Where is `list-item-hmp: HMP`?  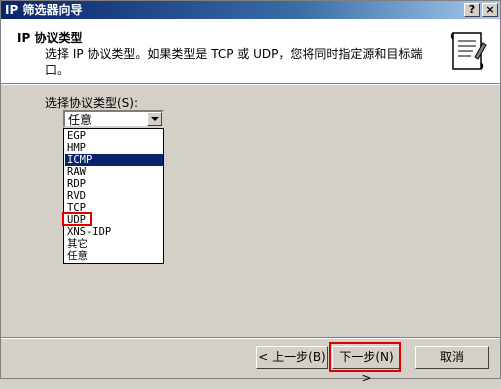
list-item-hmp: HMP is located at coordinates (114, 148).